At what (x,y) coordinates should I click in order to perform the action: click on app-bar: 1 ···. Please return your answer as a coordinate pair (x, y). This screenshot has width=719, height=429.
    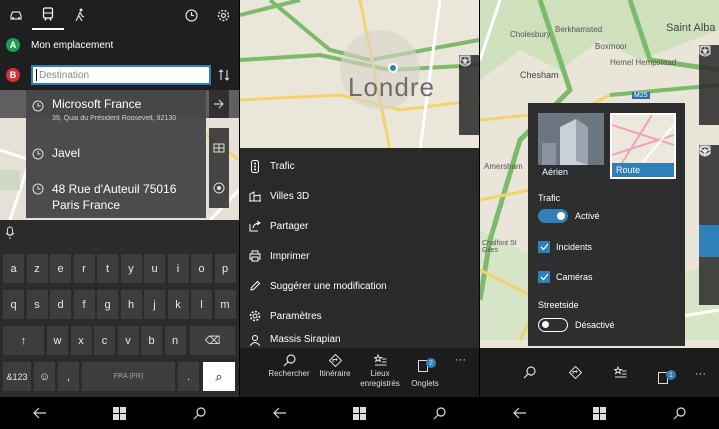
    Looking at the image, I should click on (599, 372).